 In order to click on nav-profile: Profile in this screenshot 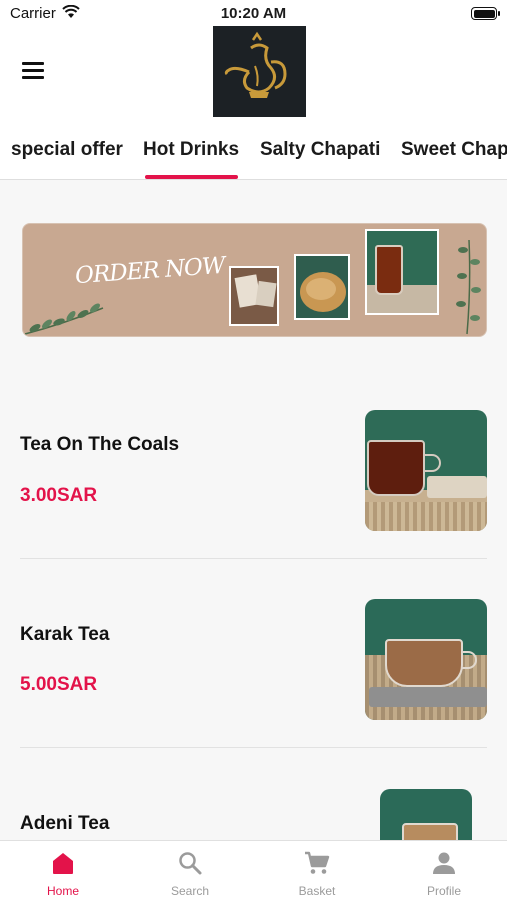, I will do `click(444, 870)`.